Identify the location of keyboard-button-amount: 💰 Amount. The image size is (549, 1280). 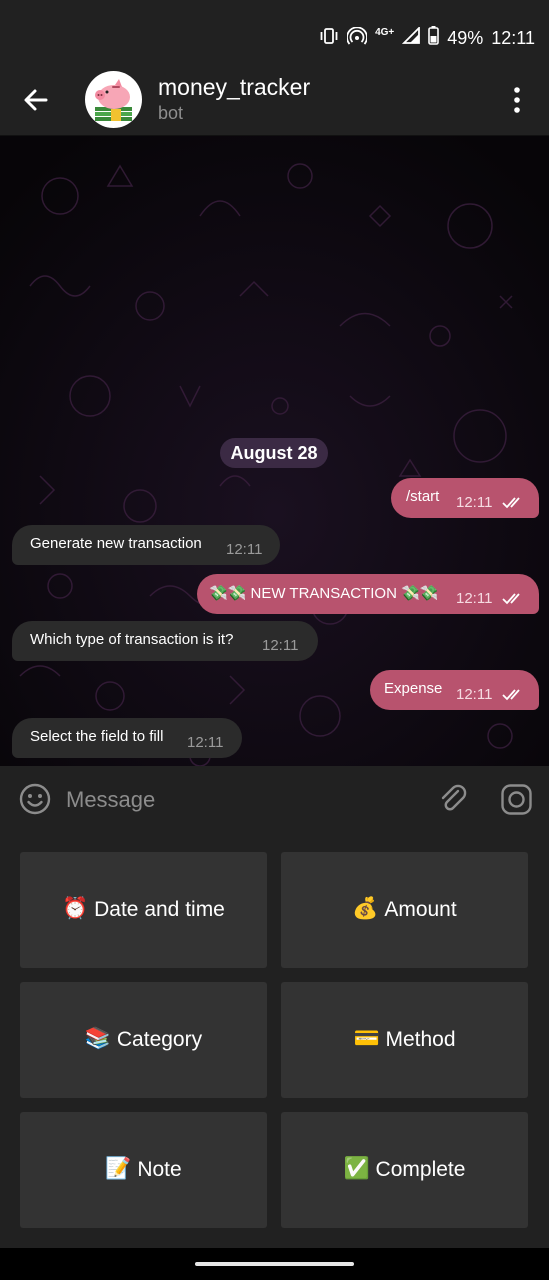
(404, 910).